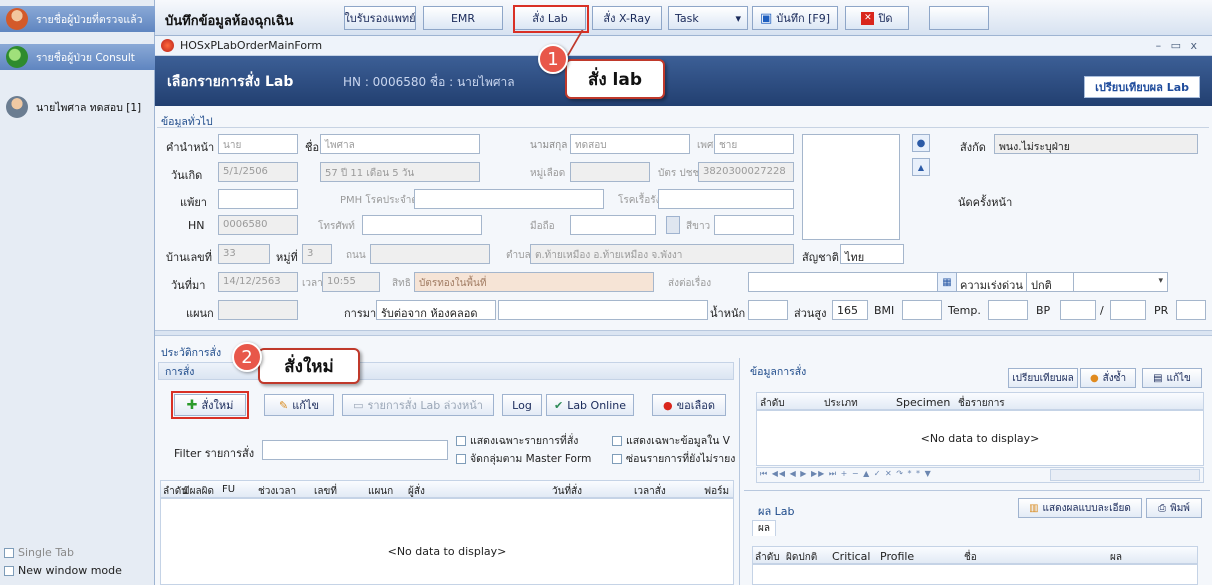  I want to click on diag-dropdown: ▾, so click(958, 282).